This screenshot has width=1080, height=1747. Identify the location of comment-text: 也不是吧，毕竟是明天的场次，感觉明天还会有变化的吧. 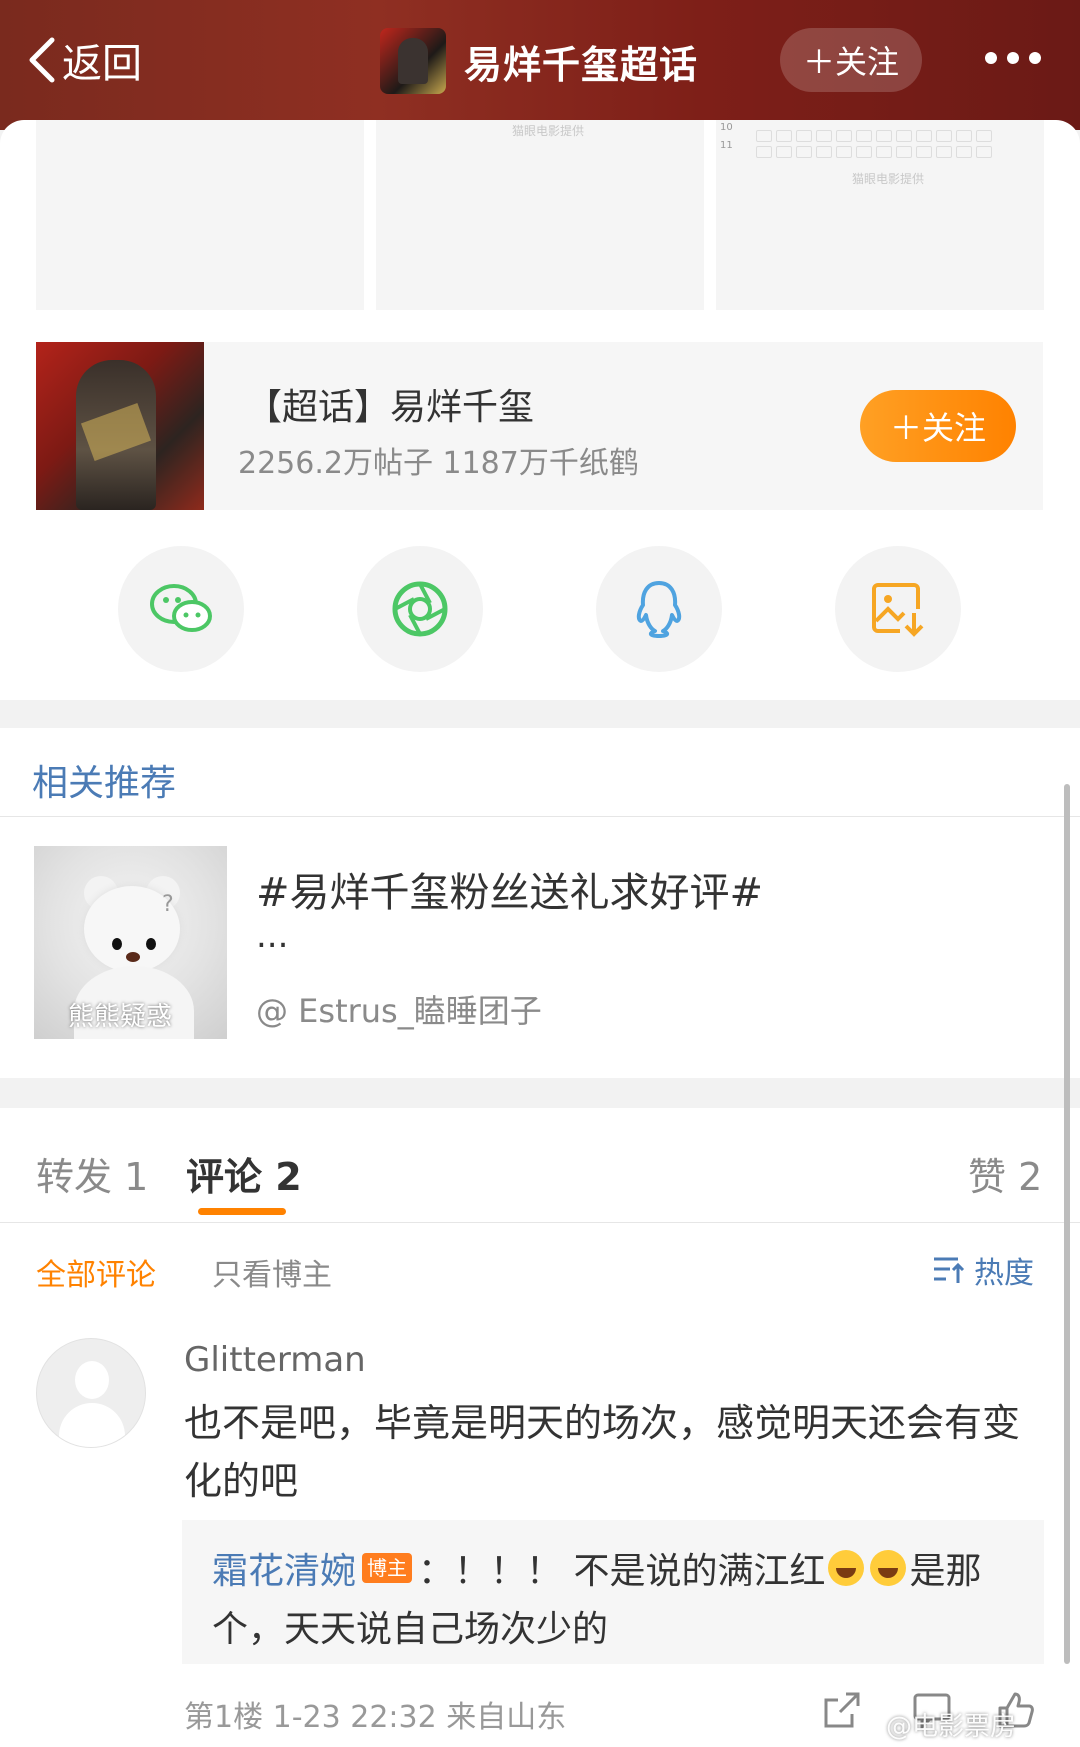
(602, 1452).